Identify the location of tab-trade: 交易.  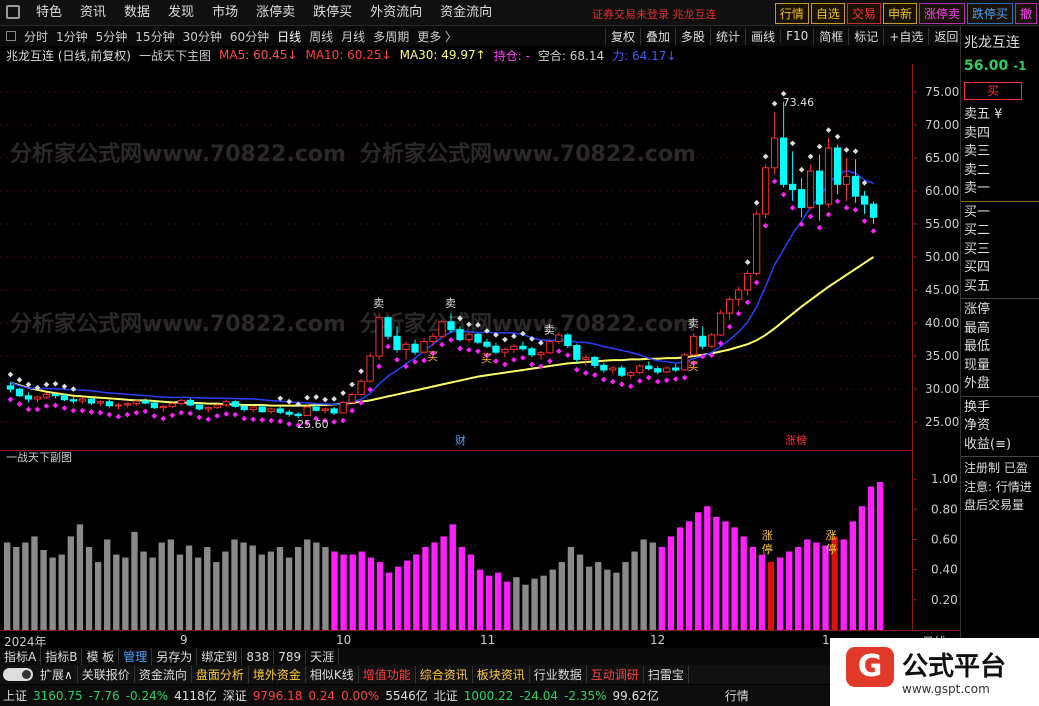
(863, 13).